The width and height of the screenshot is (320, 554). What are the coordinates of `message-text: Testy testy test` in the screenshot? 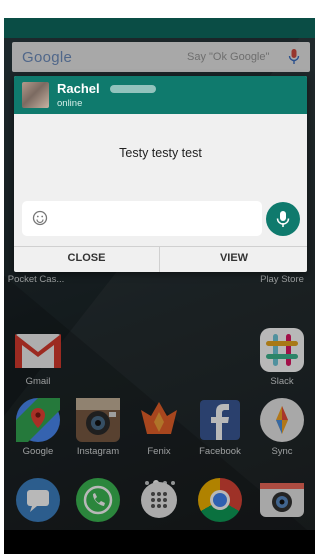 It's located at (160, 153).